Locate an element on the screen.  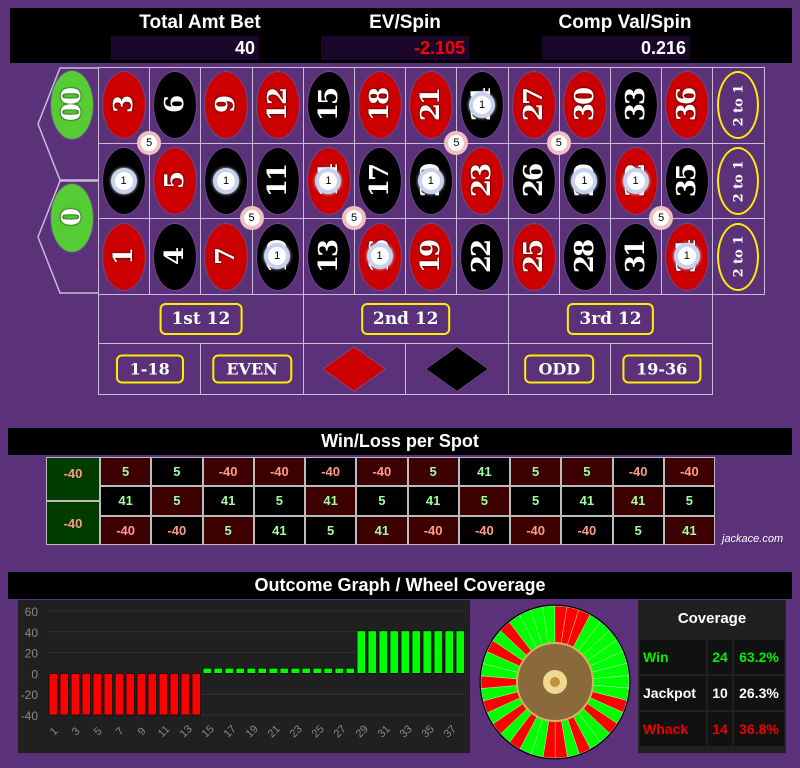
dozen-1: 1st 12 is located at coordinates (201, 319).